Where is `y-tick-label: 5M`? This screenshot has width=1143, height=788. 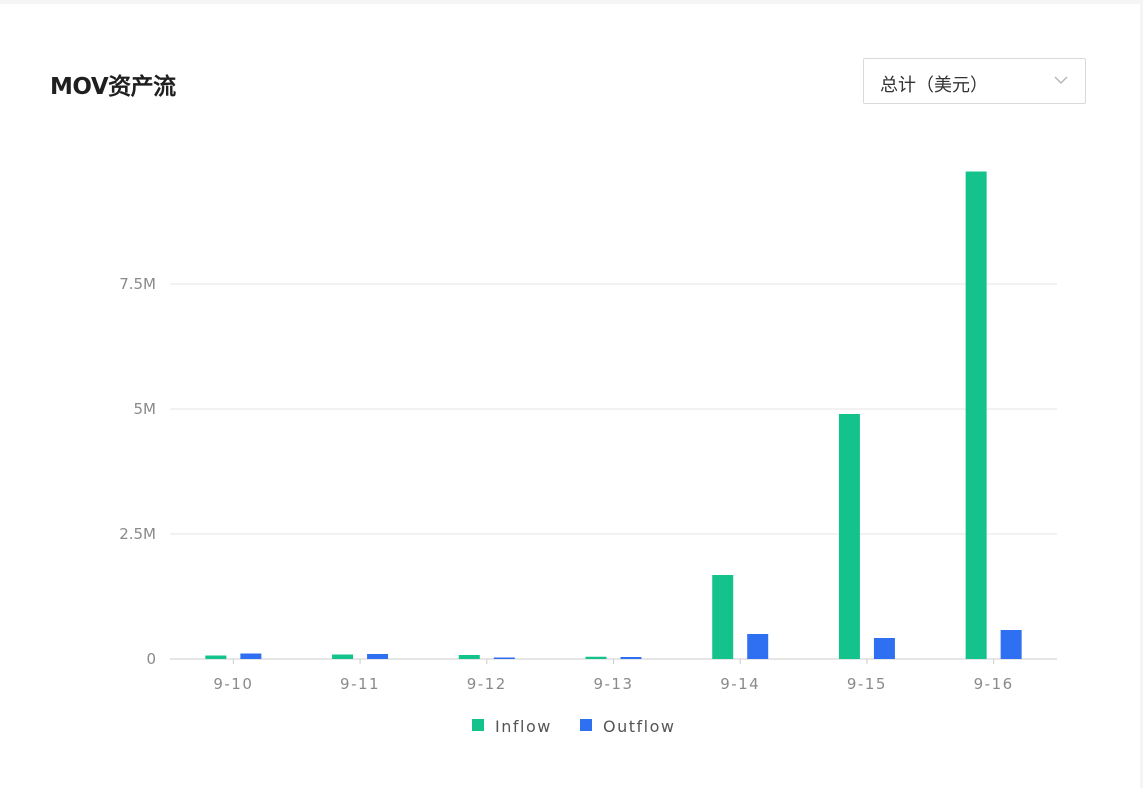 y-tick-label: 5M is located at coordinates (145, 409).